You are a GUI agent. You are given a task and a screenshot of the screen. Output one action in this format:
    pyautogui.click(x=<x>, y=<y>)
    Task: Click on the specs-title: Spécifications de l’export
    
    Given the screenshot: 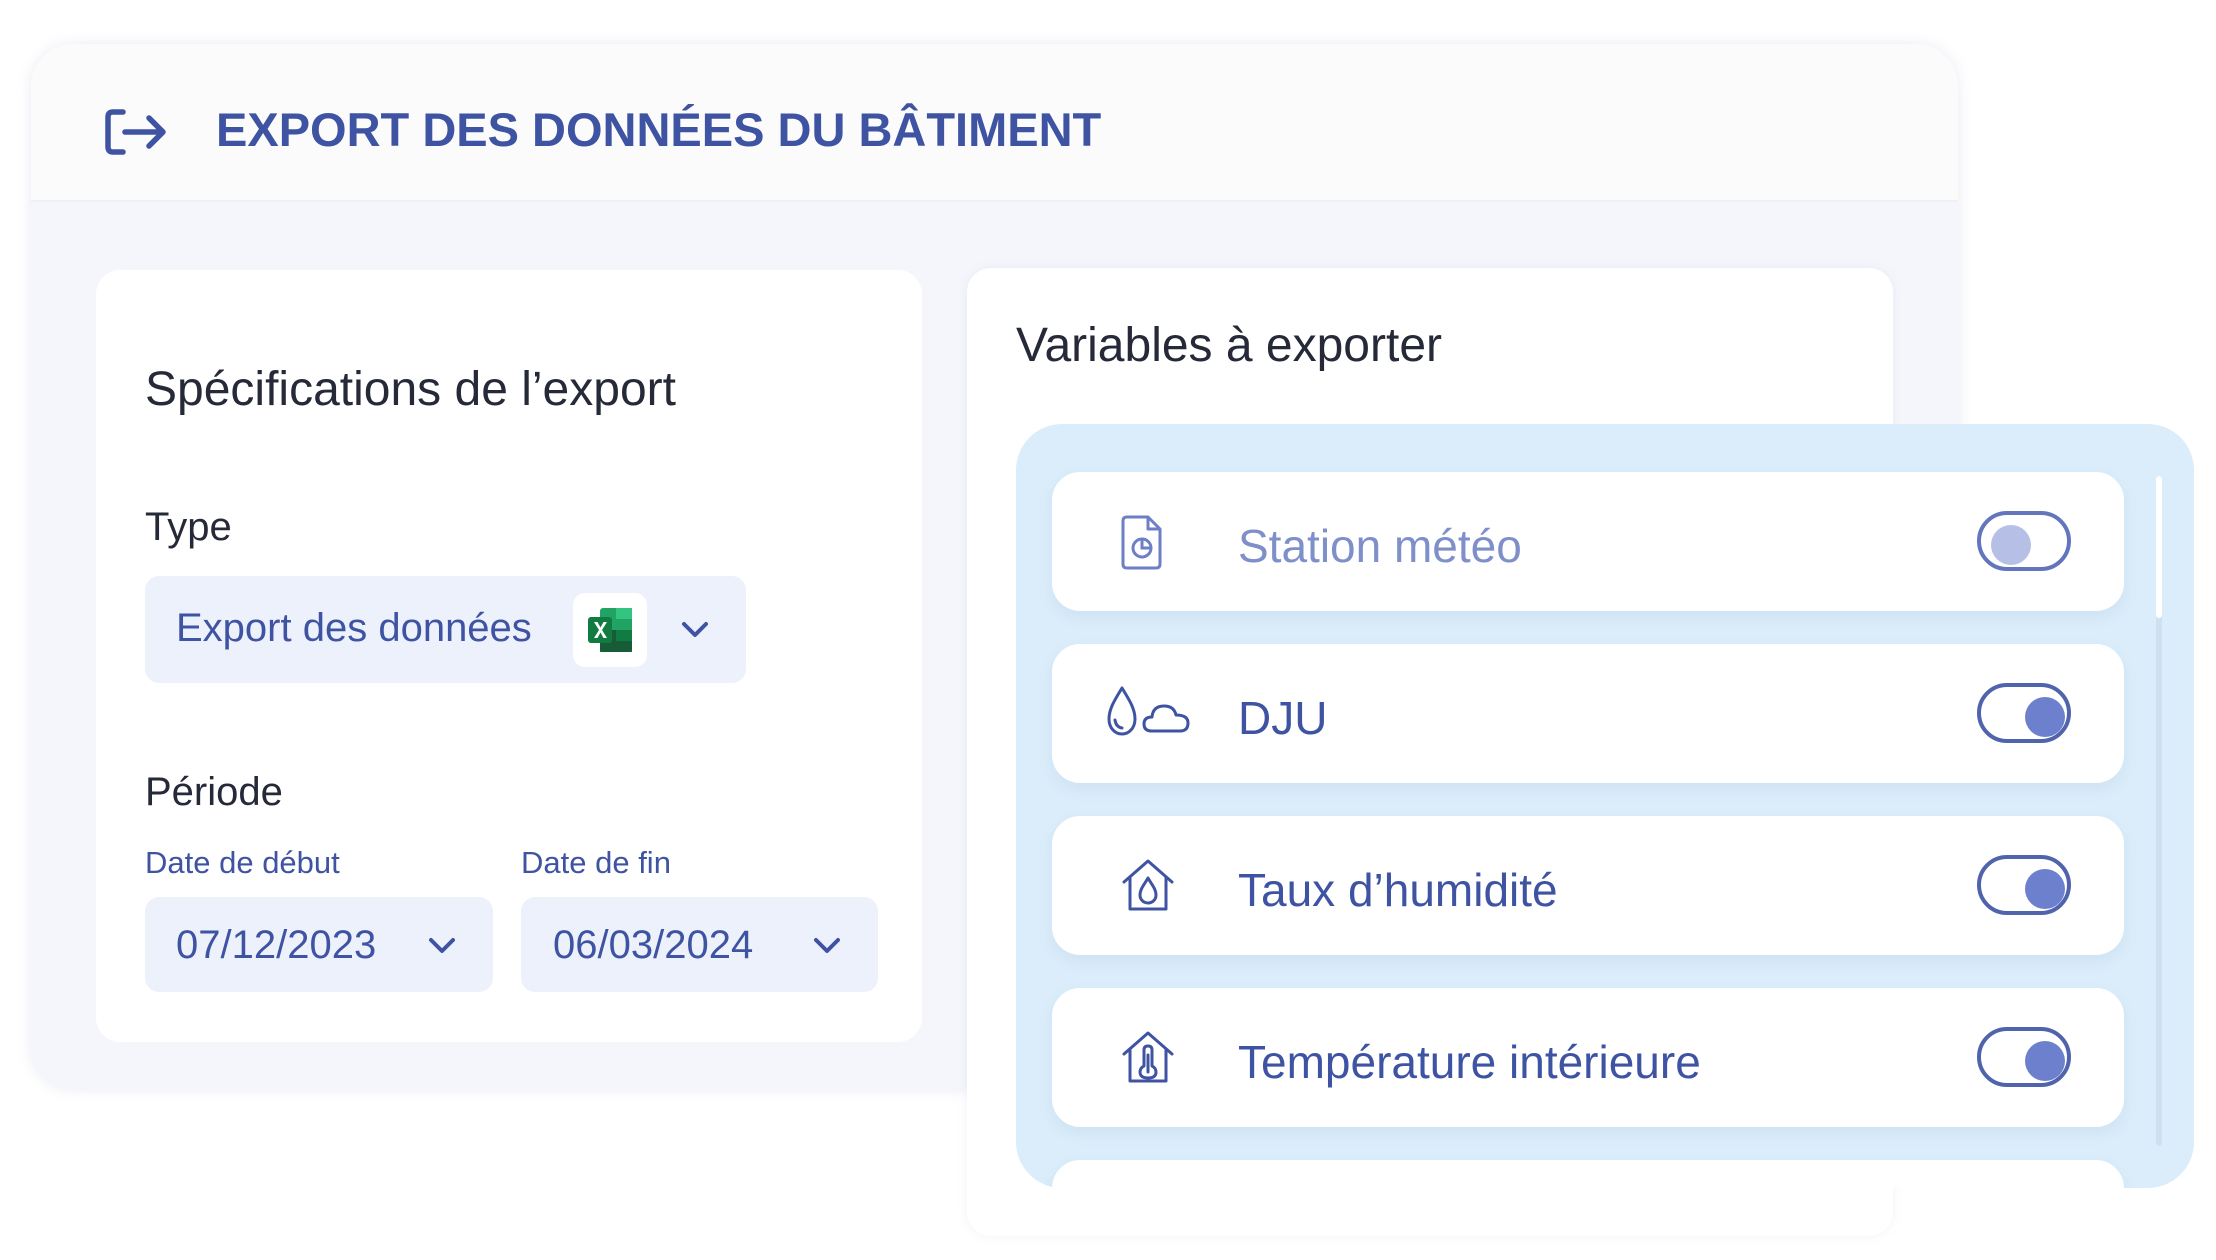 What is the action you would take?
    pyautogui.click(x=410, y=389)
    